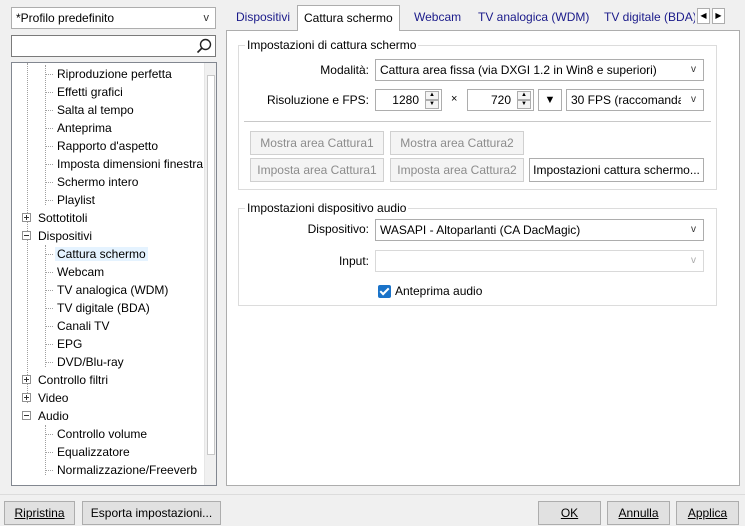  Describe the element at coordinates (550, 100) in the screenshot. I see `resolution-presets-button: ▼` at that location.